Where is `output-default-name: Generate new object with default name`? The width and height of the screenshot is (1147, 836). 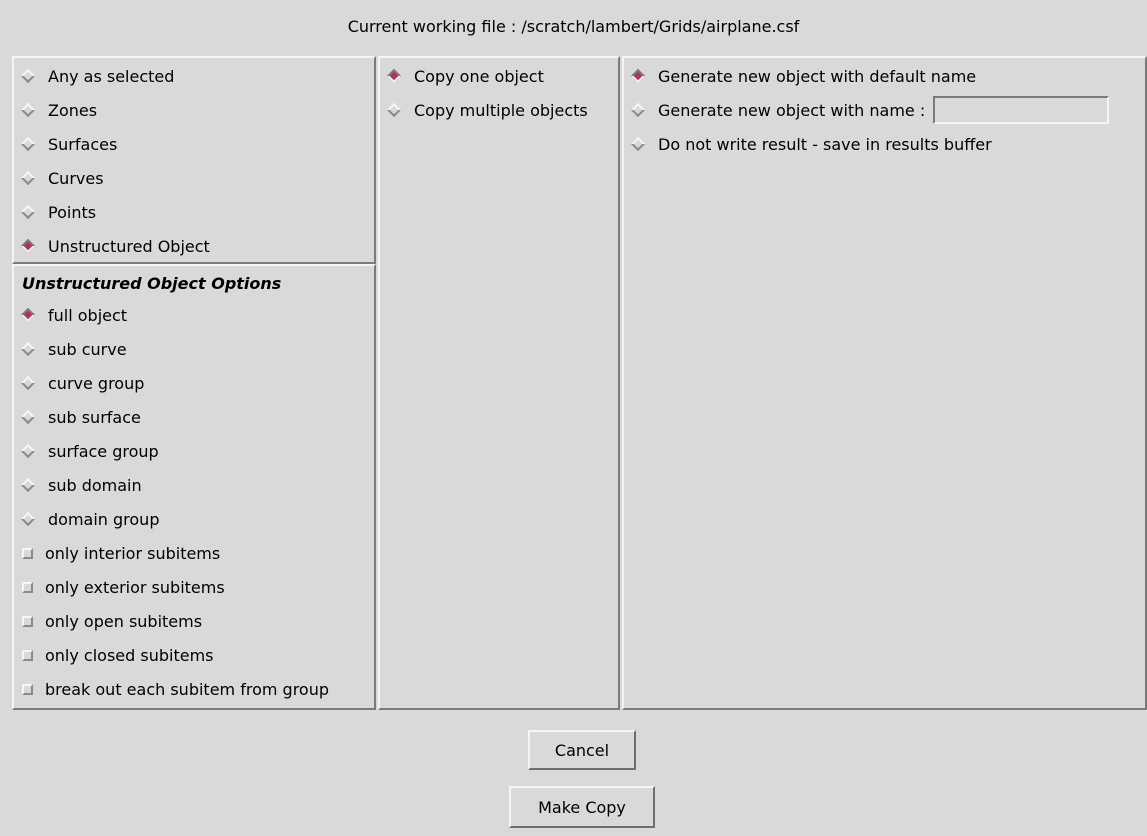
output-default-name: Generate new object with default name is located at coordinates (803, 76).